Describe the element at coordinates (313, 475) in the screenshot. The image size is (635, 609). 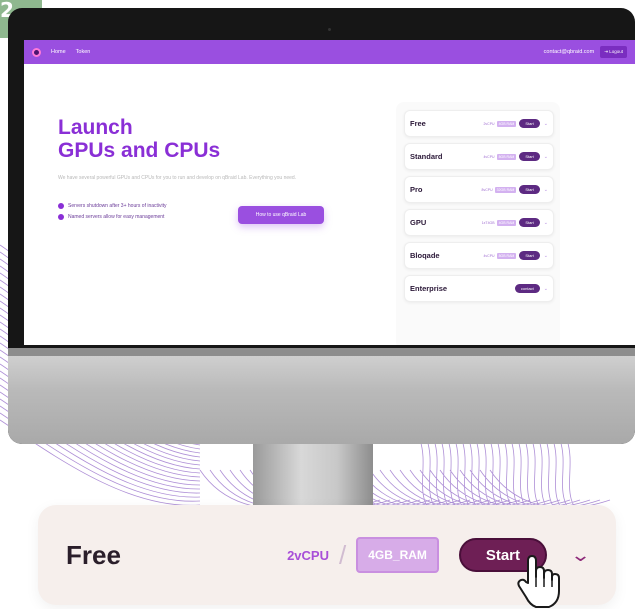
I see `monitor-stand` at that location.